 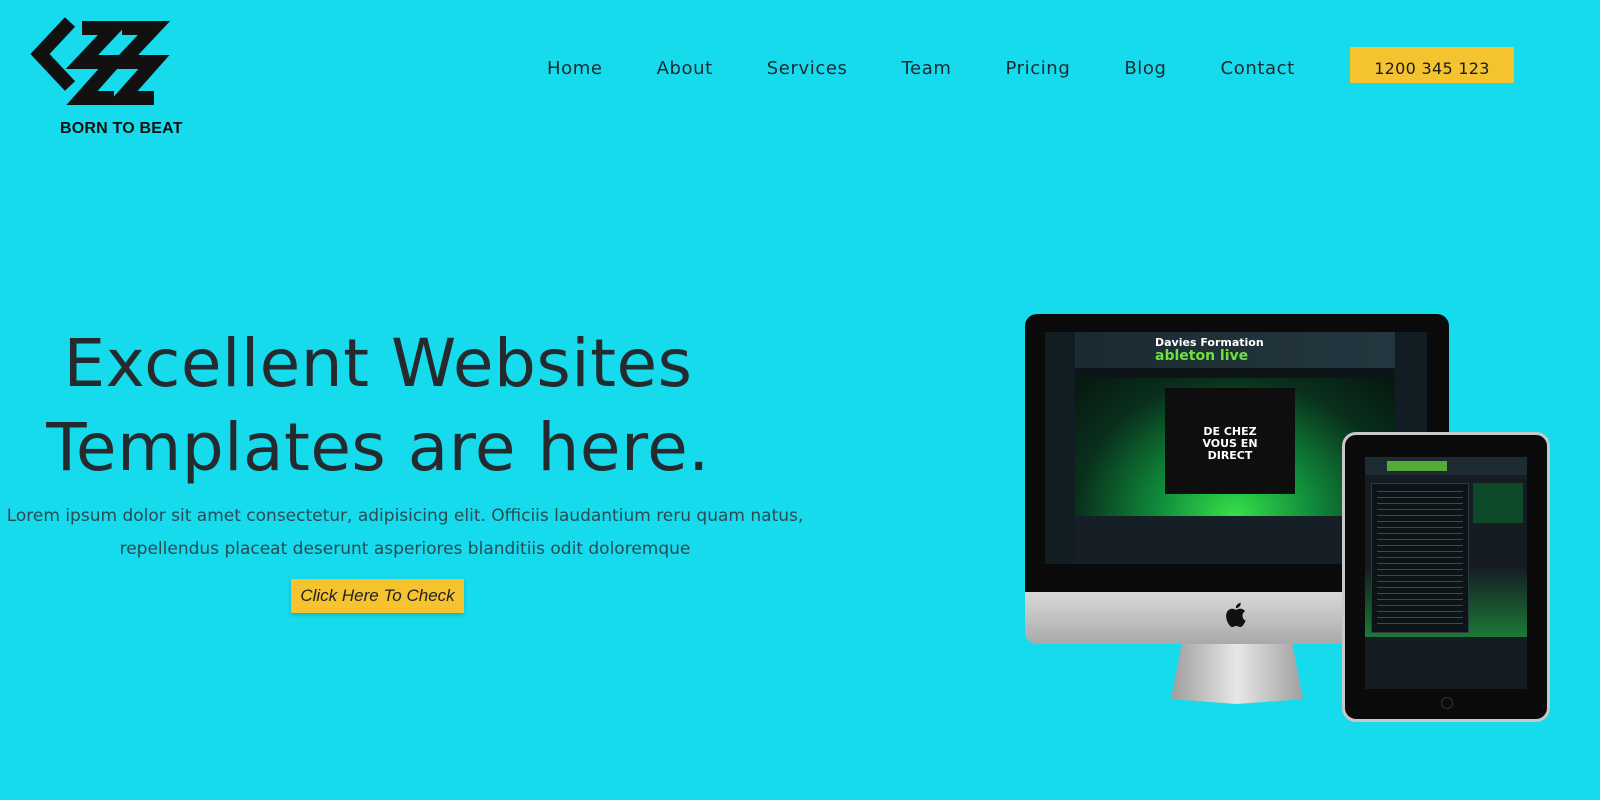 I want to click on hero-title: Excellent Websites Templates are here., so click(x=378, y=406).